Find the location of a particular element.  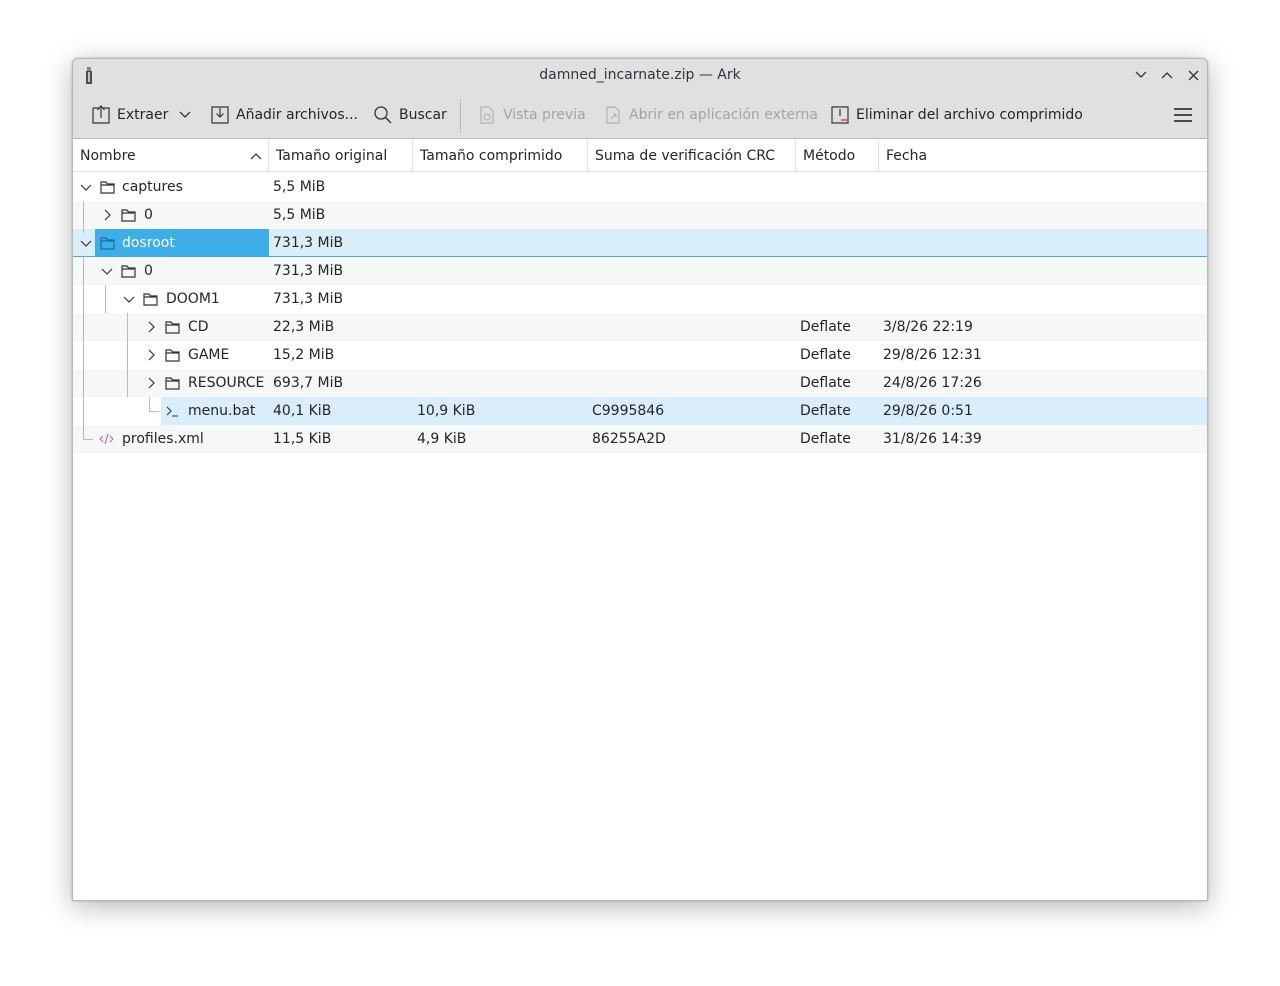

column-method-label: Método is located at coordinates (829, 156).